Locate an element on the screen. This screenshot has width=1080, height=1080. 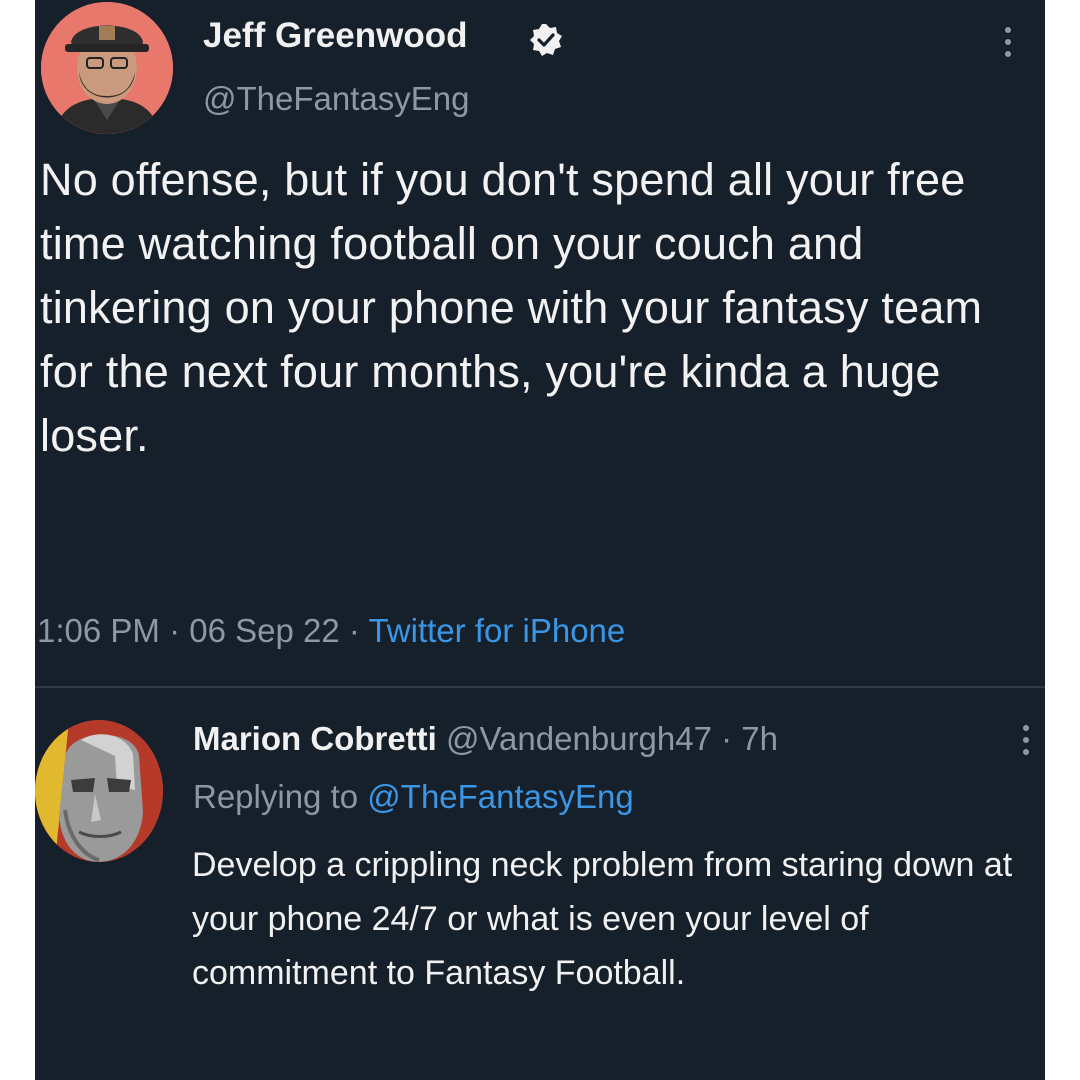
tweet-source-link: Twitter for iPhone is located at coordinates (496, 630).